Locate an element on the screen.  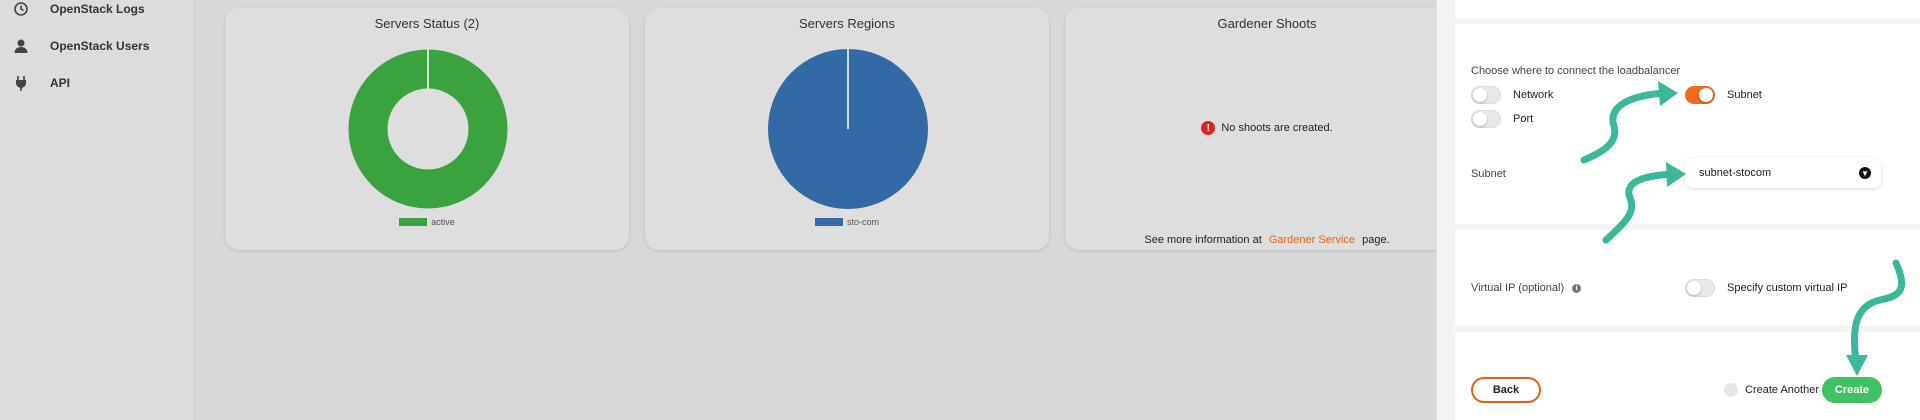
connect-label: Choose where to connect the loadbalancer is located at coordinates (1576, 71).